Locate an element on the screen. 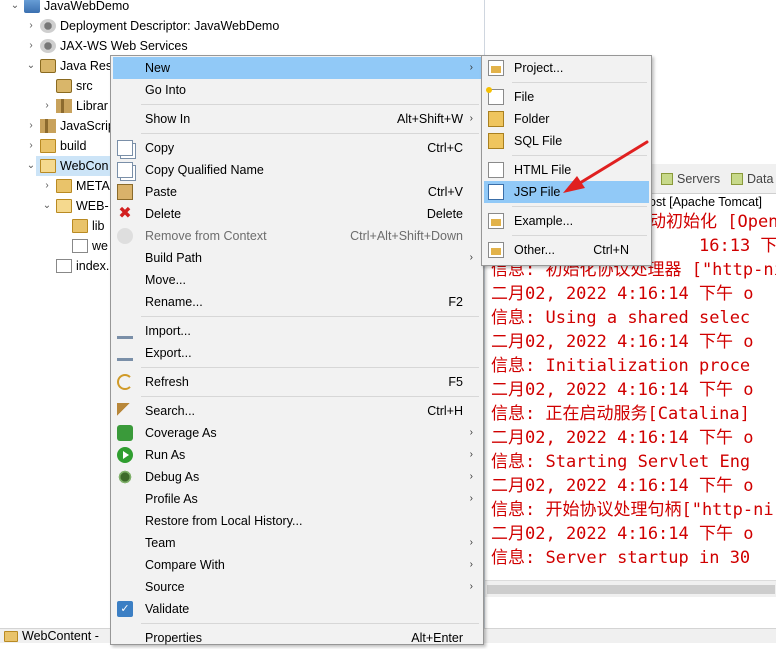  menu-item-show-in: Show In Alt+Shift+W › is located at coordinates (297, 119).